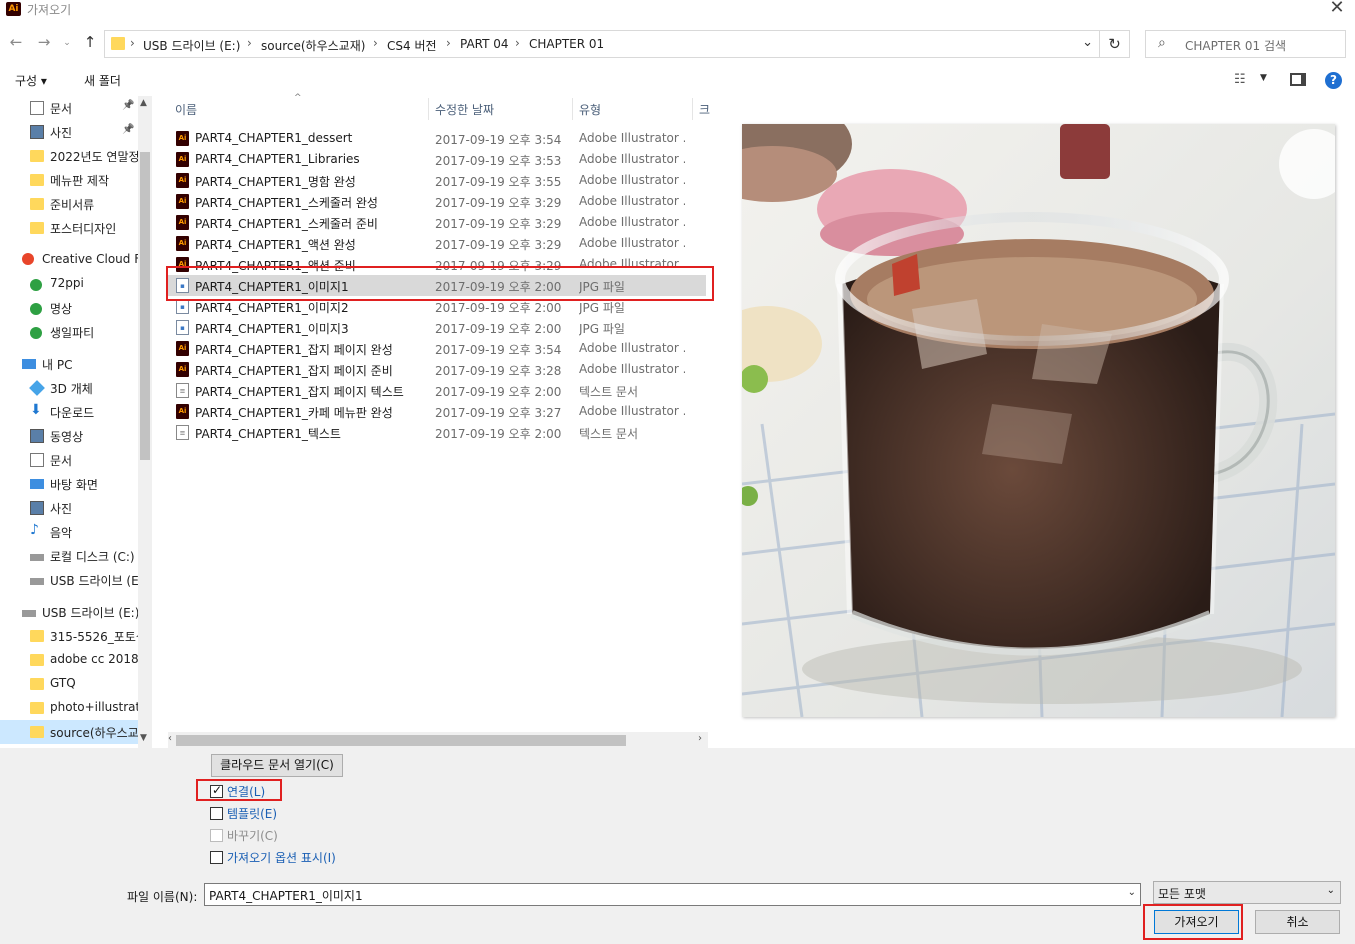 This screenshot has width=1355, height=944. What do you see at coordinates (1115, 44) in the screenshot?
I see `refresh-icon: ↻` at bounding box center [1115, 44].